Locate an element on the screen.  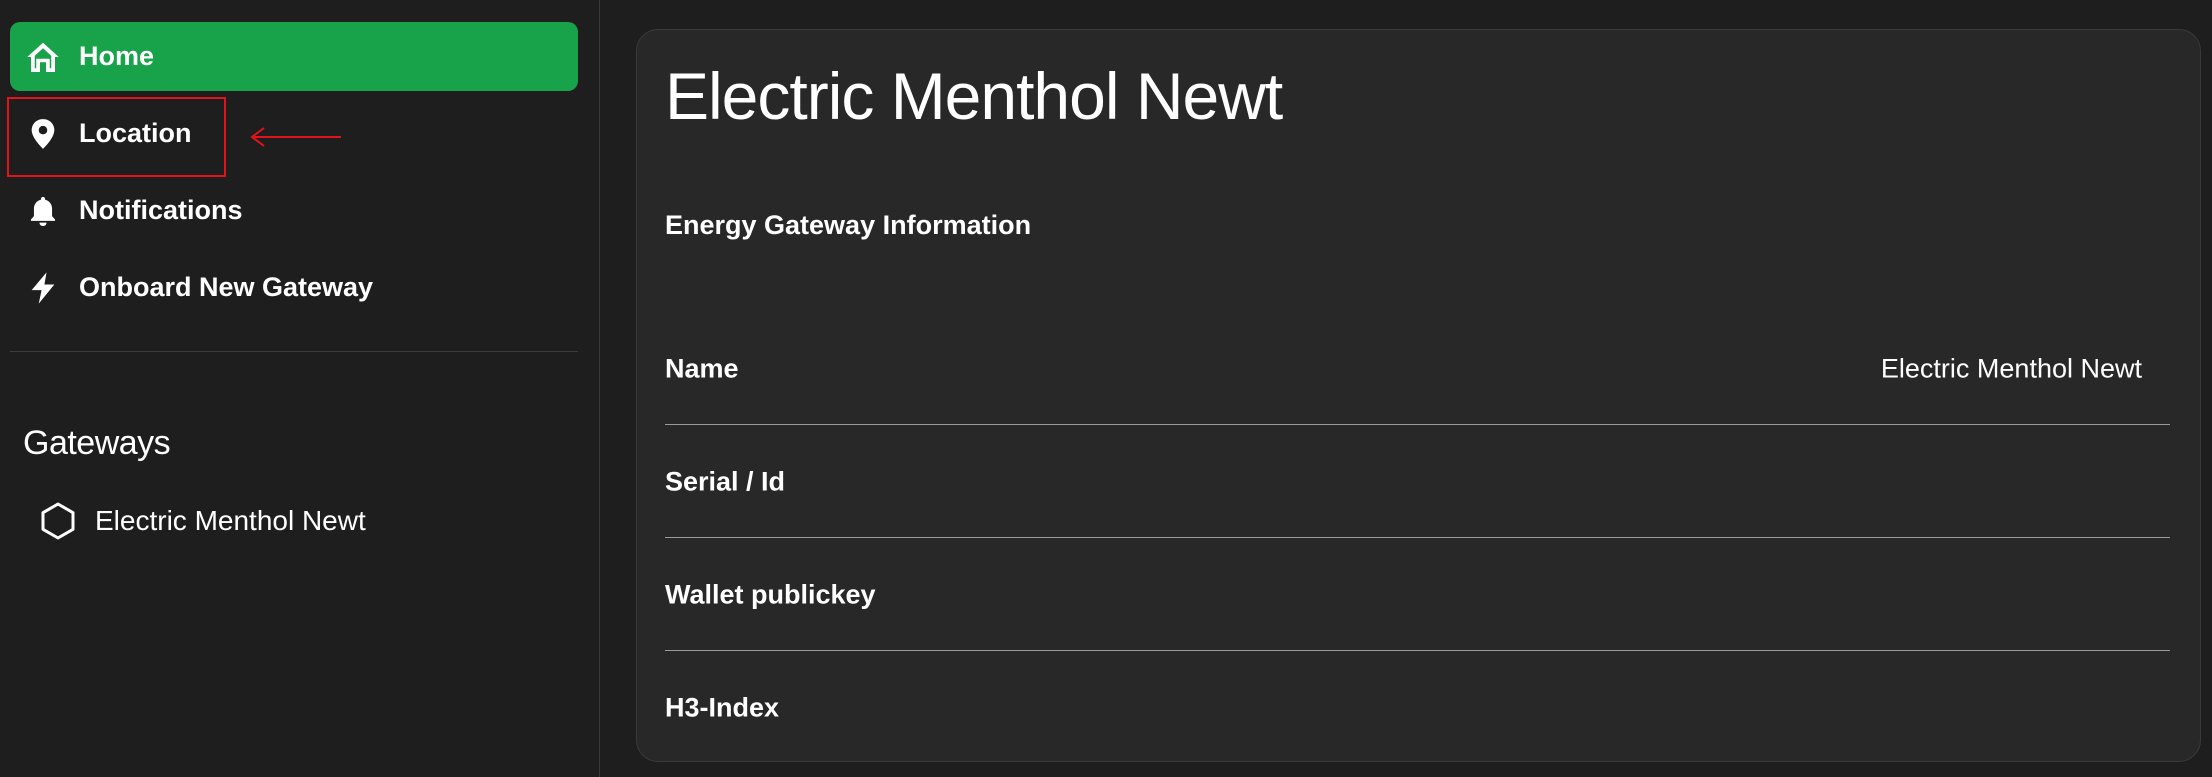
sidebar-item-onboard-new-gateway: Onboard New Gateway is located at coordinates (294, 287).